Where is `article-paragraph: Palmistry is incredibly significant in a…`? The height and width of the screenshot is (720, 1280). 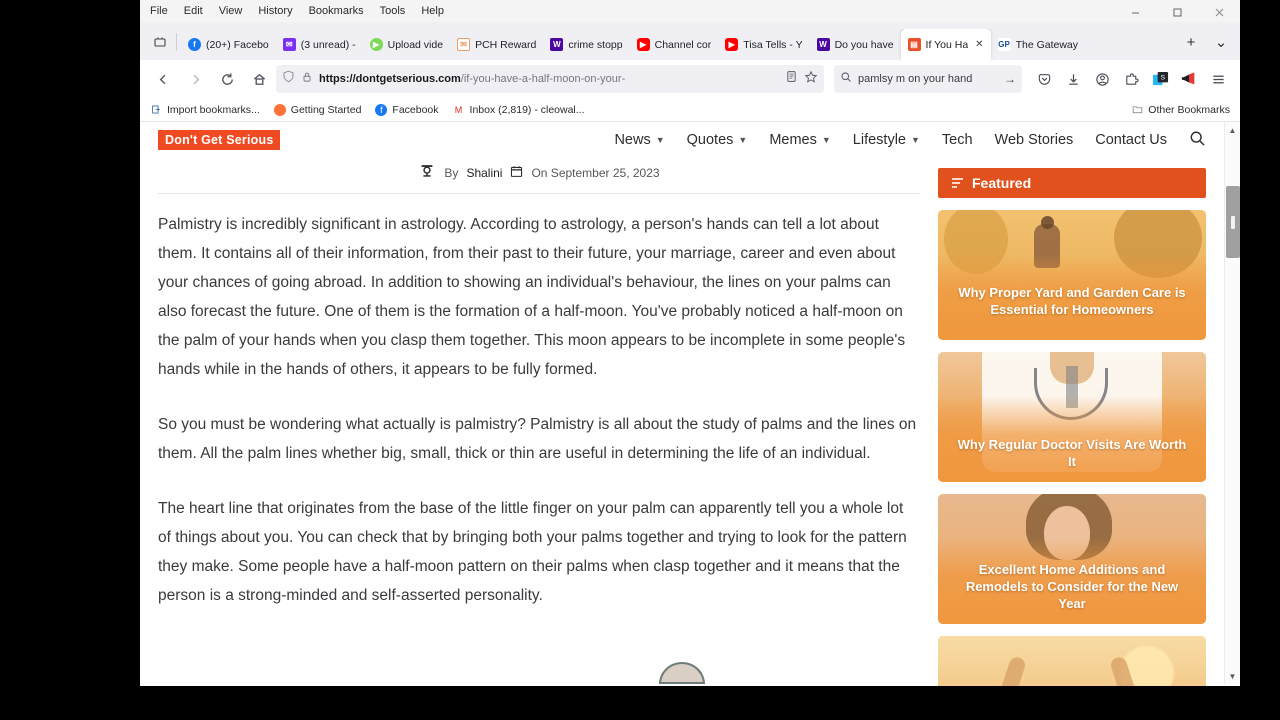
article-paragraph: Palmistry is incredibly significant in a… is located at coordinates (532, 297).